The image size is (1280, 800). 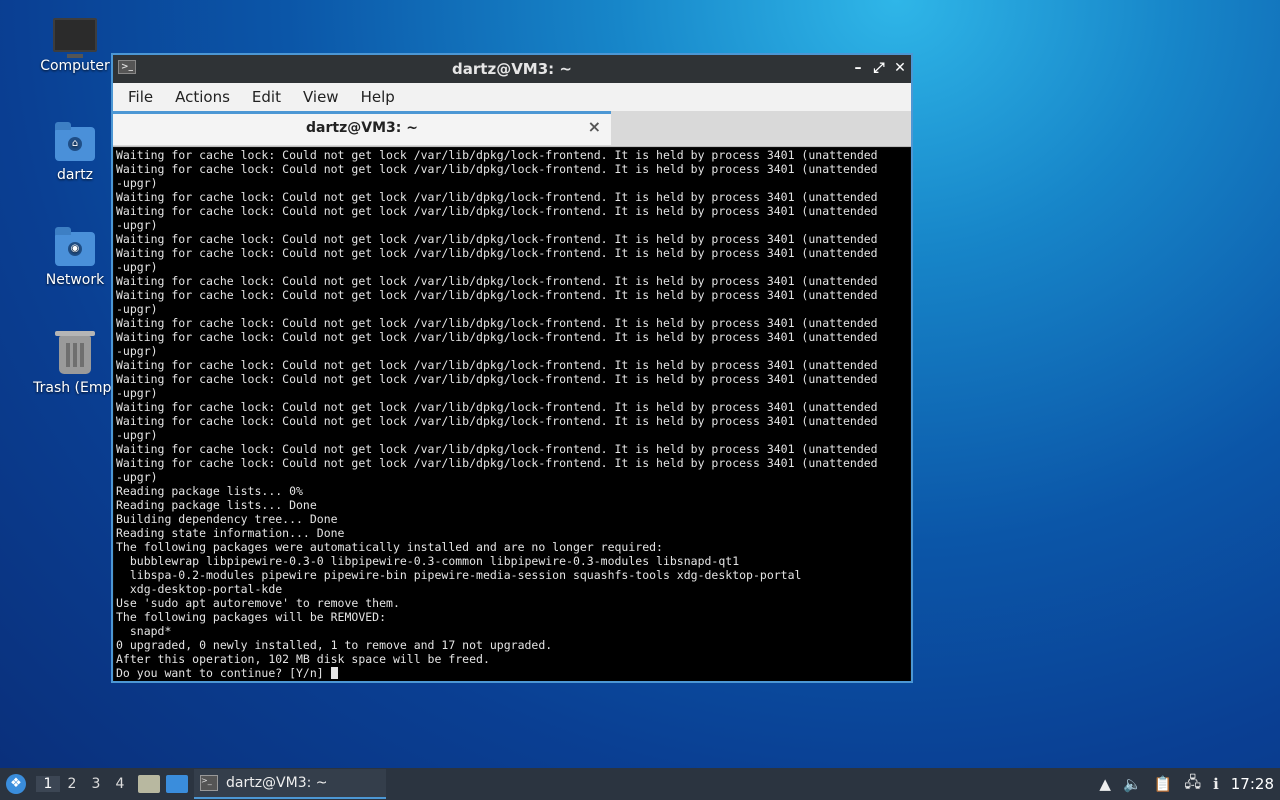 What do you see at coordinates (277, 783) in the screenshot?
I see `task-label: dartz@VM3: ~` at bounding box center [277, 783].